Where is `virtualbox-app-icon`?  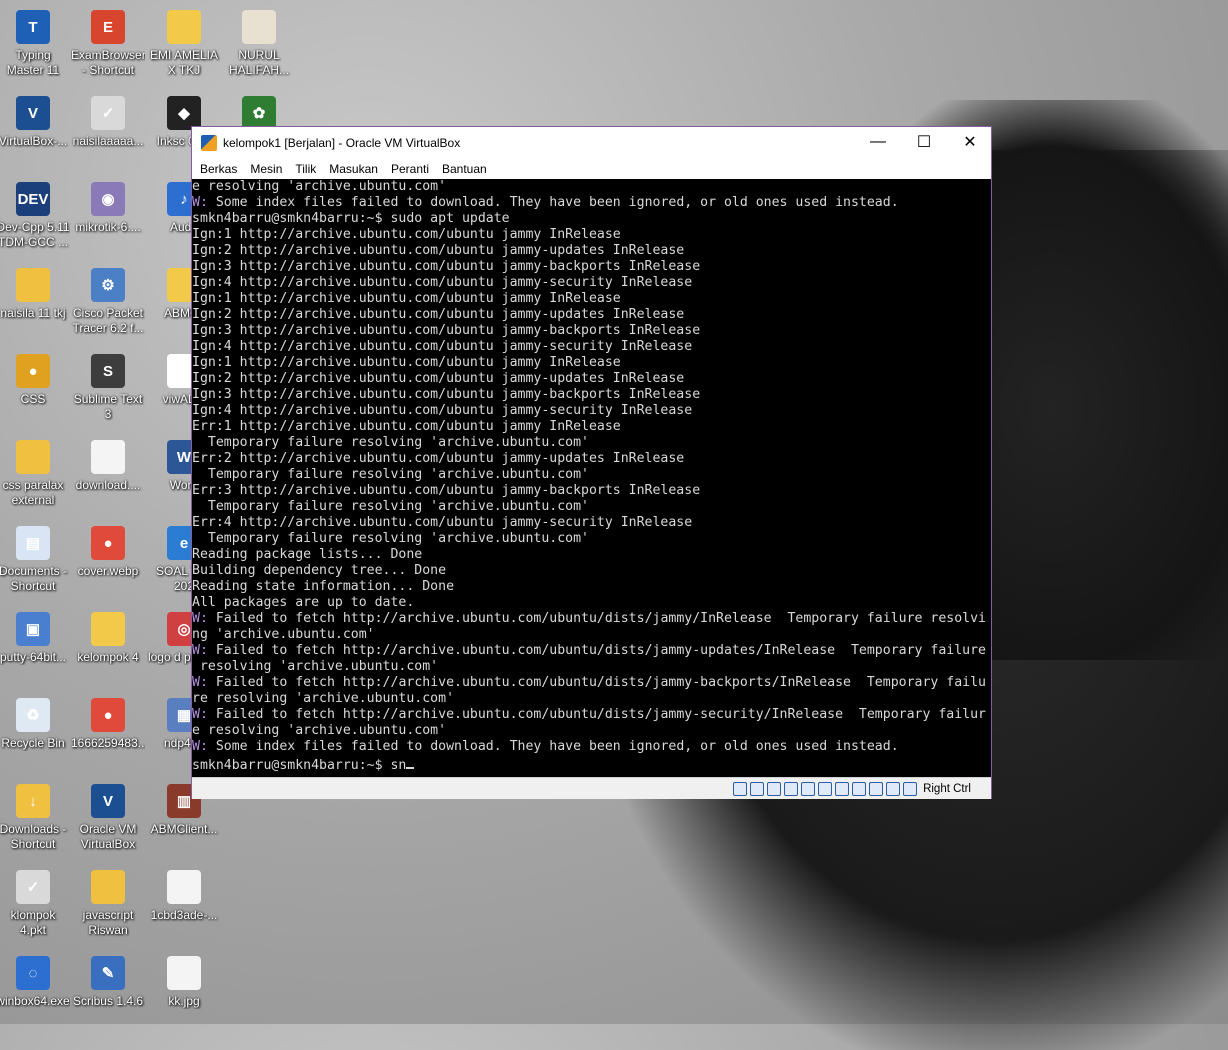 virtualbox-app-icon is located at coordinates (209, 143).